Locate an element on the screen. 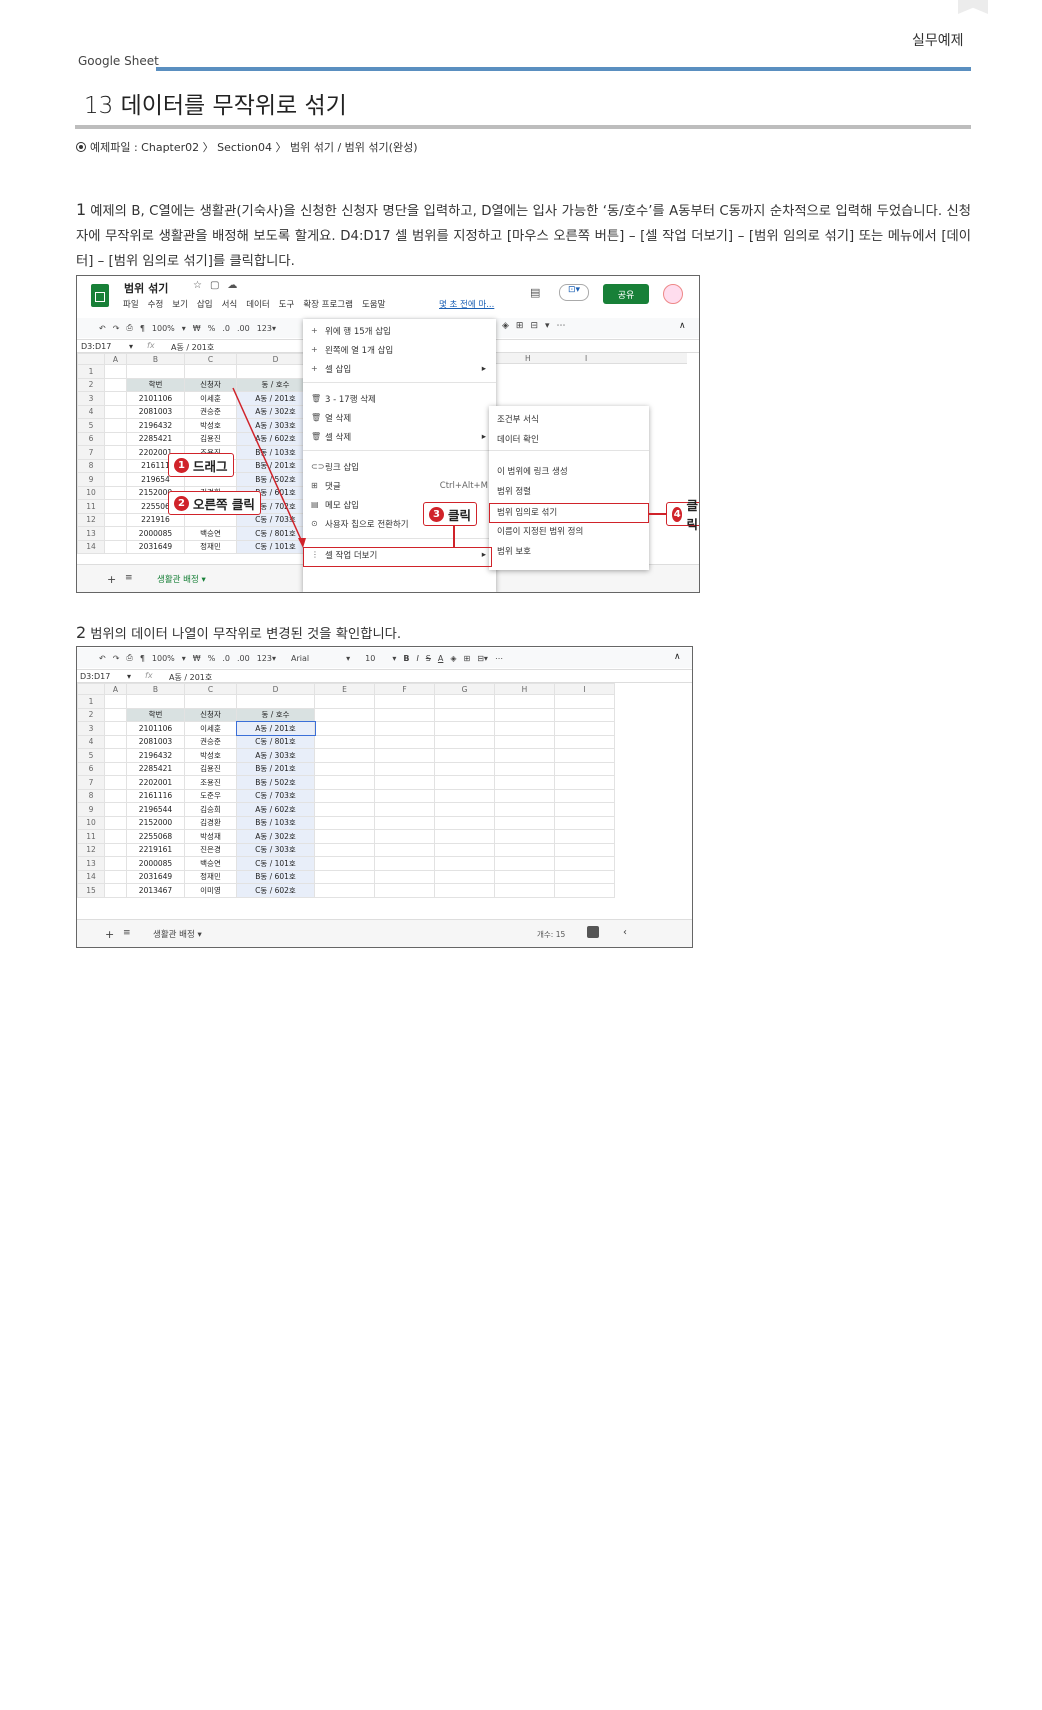  fill-color-icon: ◈ is located at coordinates (453, 658).